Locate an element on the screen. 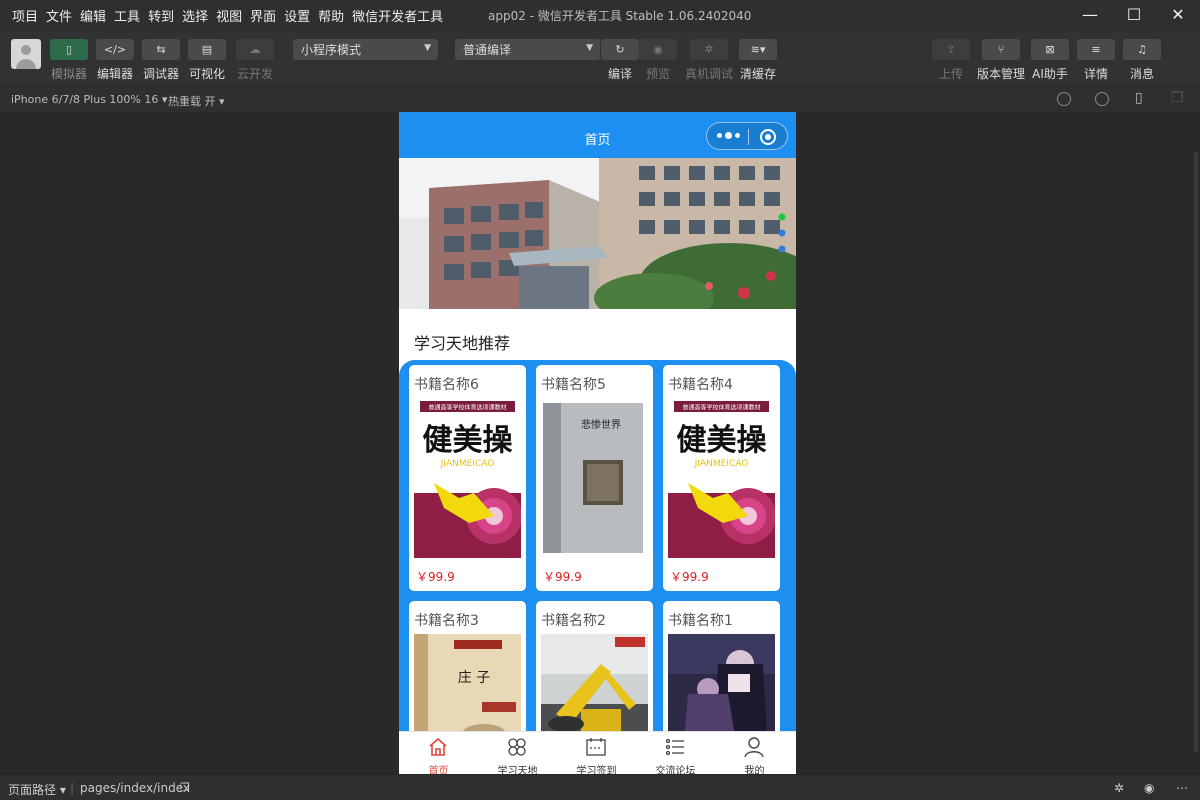 The image size is (1200, 800). ai-assistant-button: ⊠ AI助手 is located at coordinates (1050, 60).